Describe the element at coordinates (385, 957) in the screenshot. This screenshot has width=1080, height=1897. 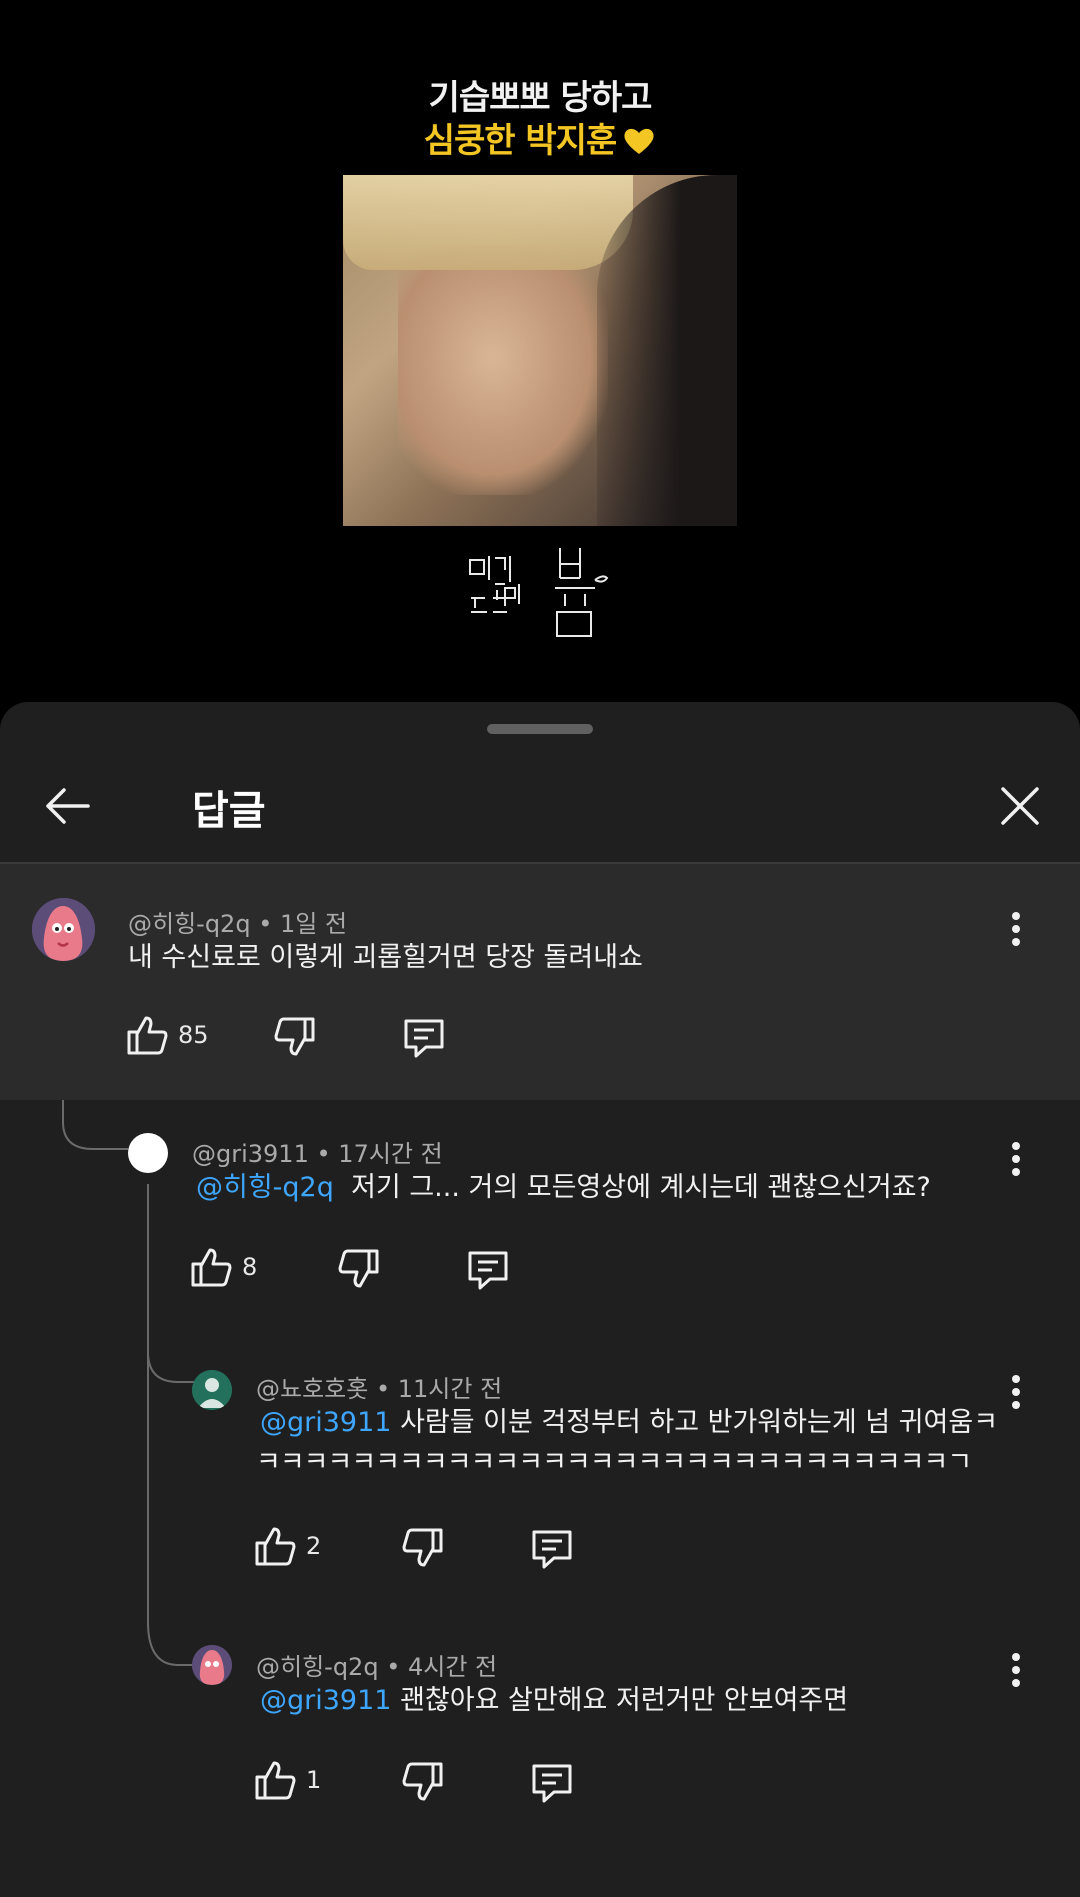
I see `comment-text: 내 수신료로 이렇게 괴롭힐거면 당장 돌려내쇼` at that location.